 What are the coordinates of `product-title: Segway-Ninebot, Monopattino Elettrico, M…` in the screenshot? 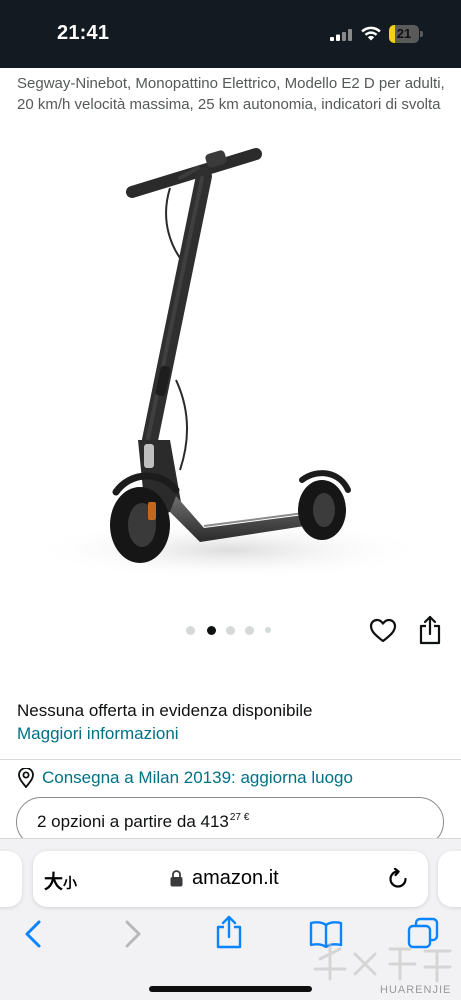 It's located at (232, 94).